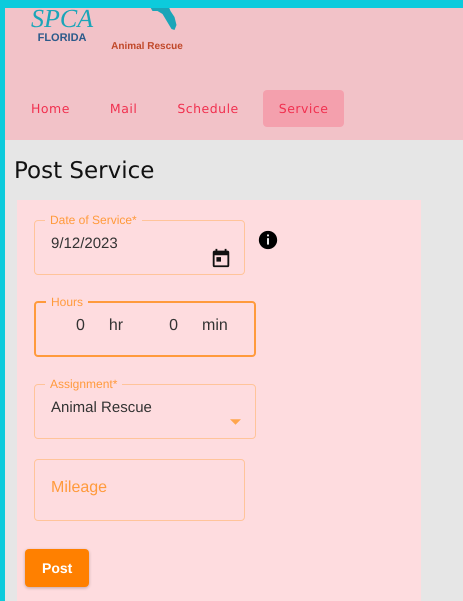 Image resolution: width=463 pixels, height=601 pixels. I want to click on mileage-field: Mileage, so click(139, 490).